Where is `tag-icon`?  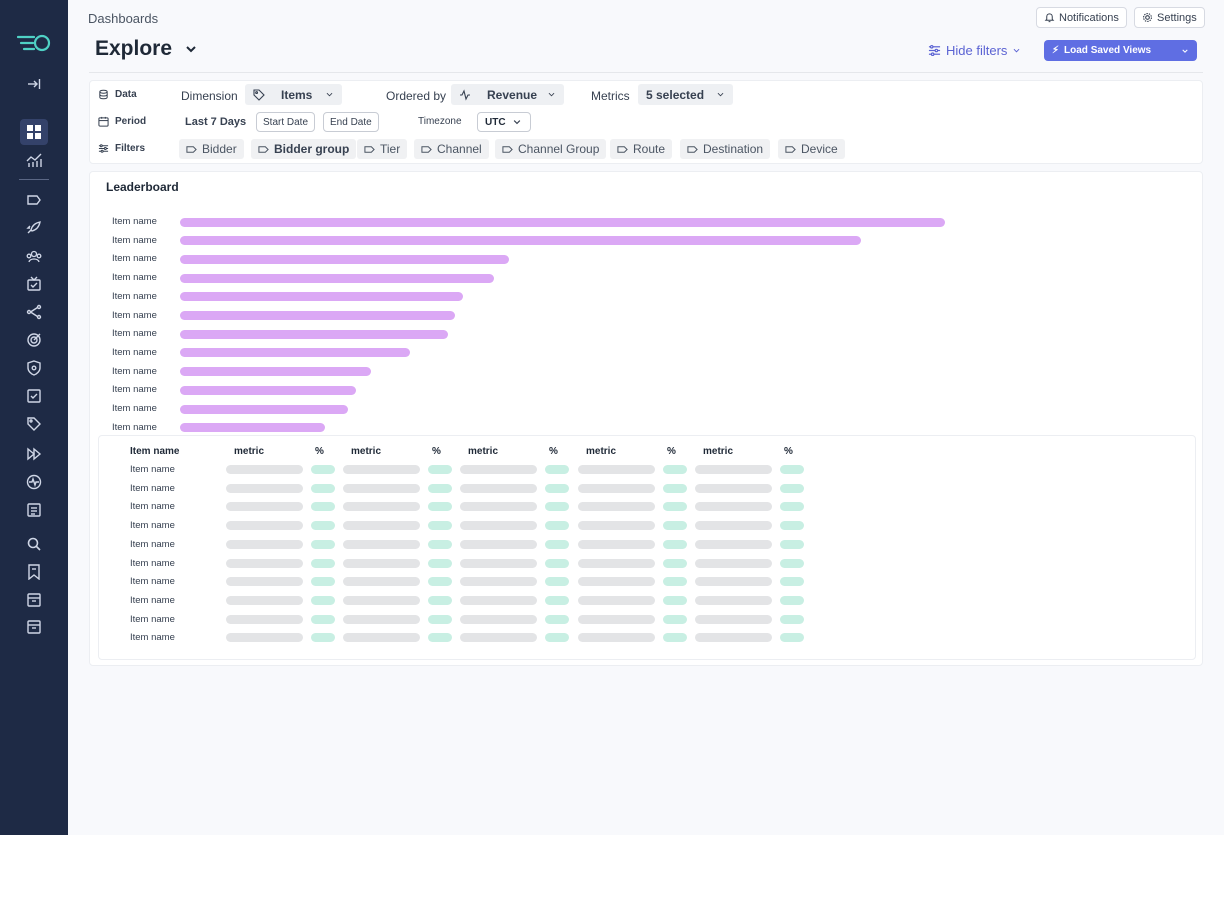 tag-icon is located at coordinates (34, 424).